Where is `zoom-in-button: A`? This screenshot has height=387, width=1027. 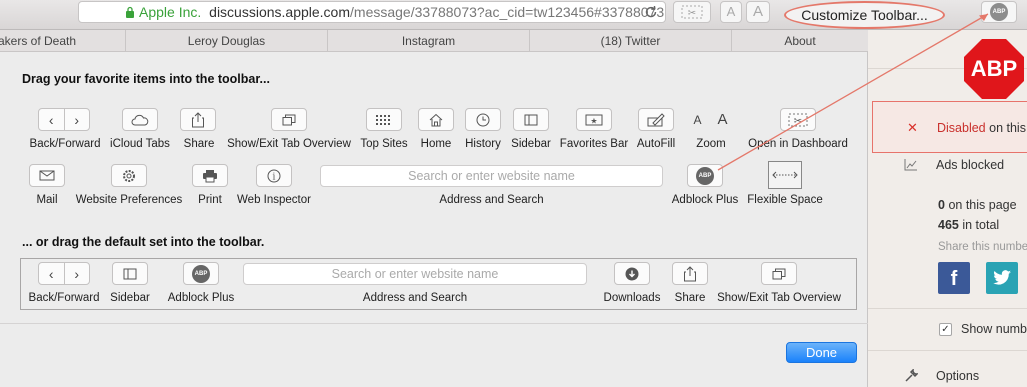 zoom-in-button: A is located at coordinates (758, 12).